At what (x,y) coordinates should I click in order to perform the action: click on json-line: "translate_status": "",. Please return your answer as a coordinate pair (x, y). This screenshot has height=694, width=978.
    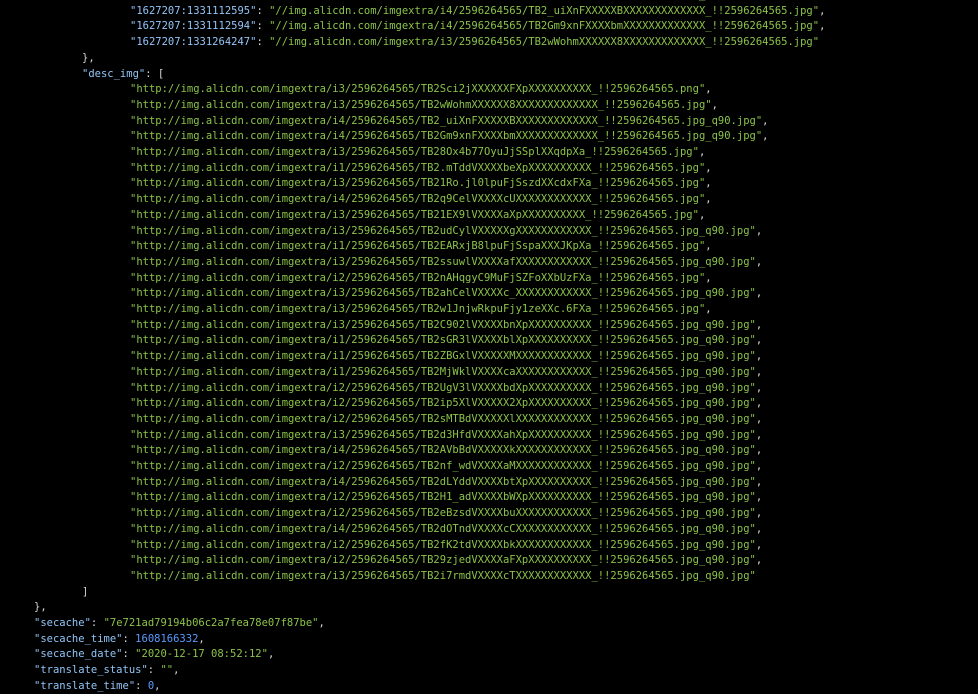
    Looking at the image, I should click on (106, 671).